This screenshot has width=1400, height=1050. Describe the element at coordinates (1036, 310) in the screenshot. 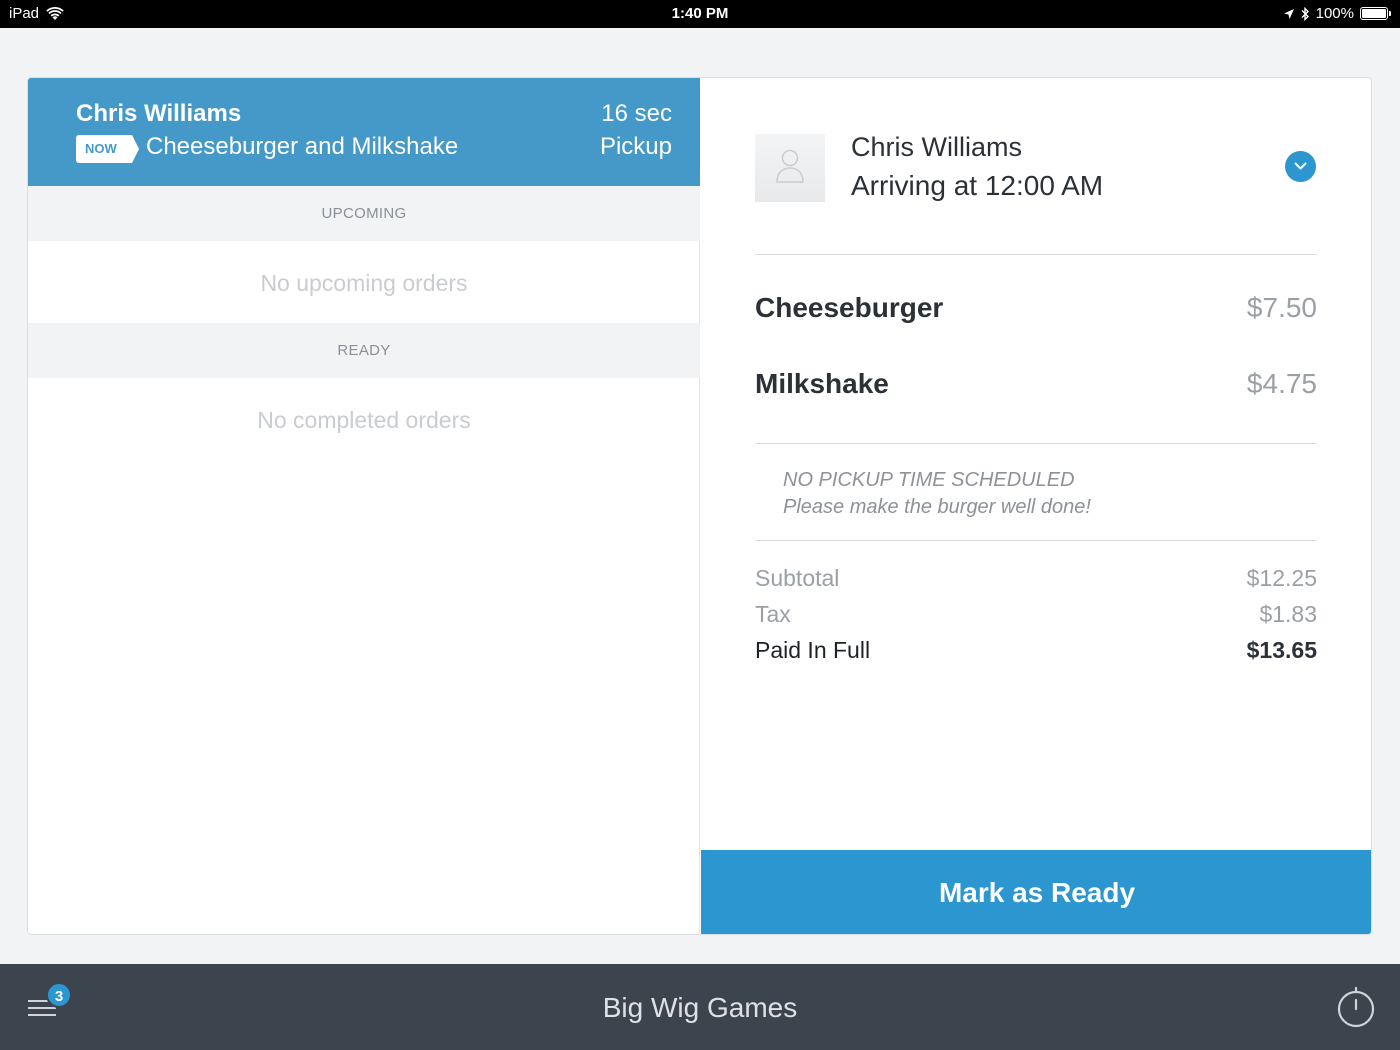

I see `line-item: Cheeseburger $7.50` at that location.